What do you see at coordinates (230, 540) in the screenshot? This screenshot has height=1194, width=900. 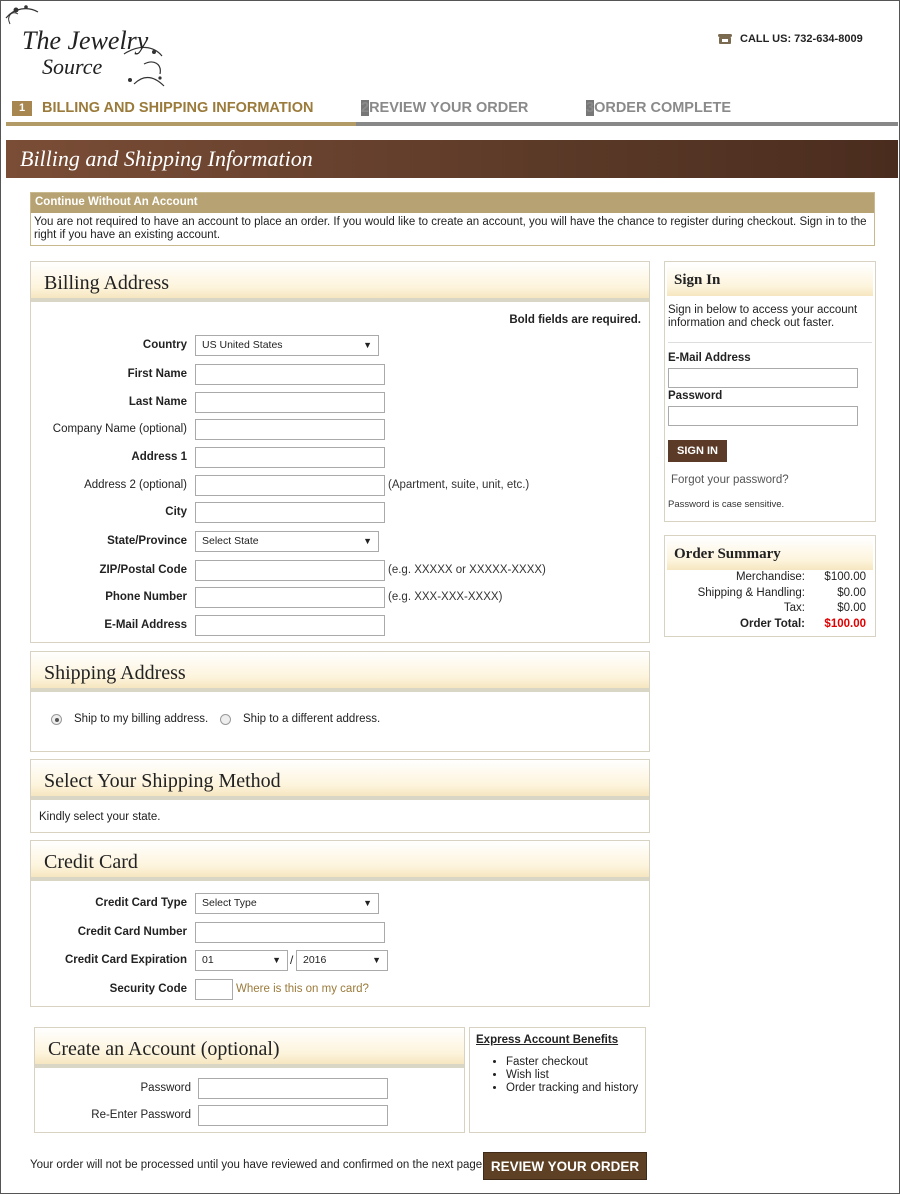 I see `state-select-value: Select State` at bounding box center [230, 540].